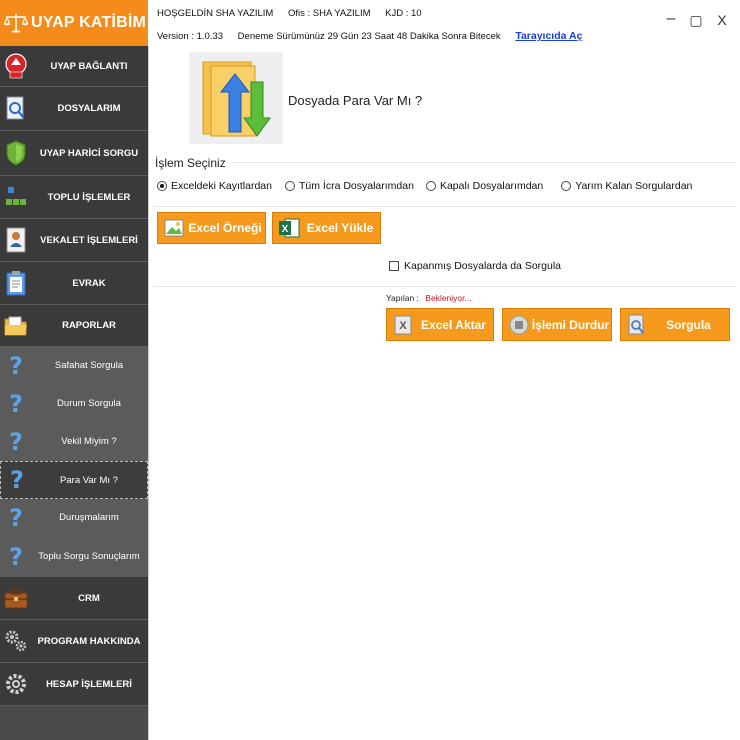 This screenshot has width=740, height=740. I want to click on sidebar-item-label: CRM, so click(89, 598).